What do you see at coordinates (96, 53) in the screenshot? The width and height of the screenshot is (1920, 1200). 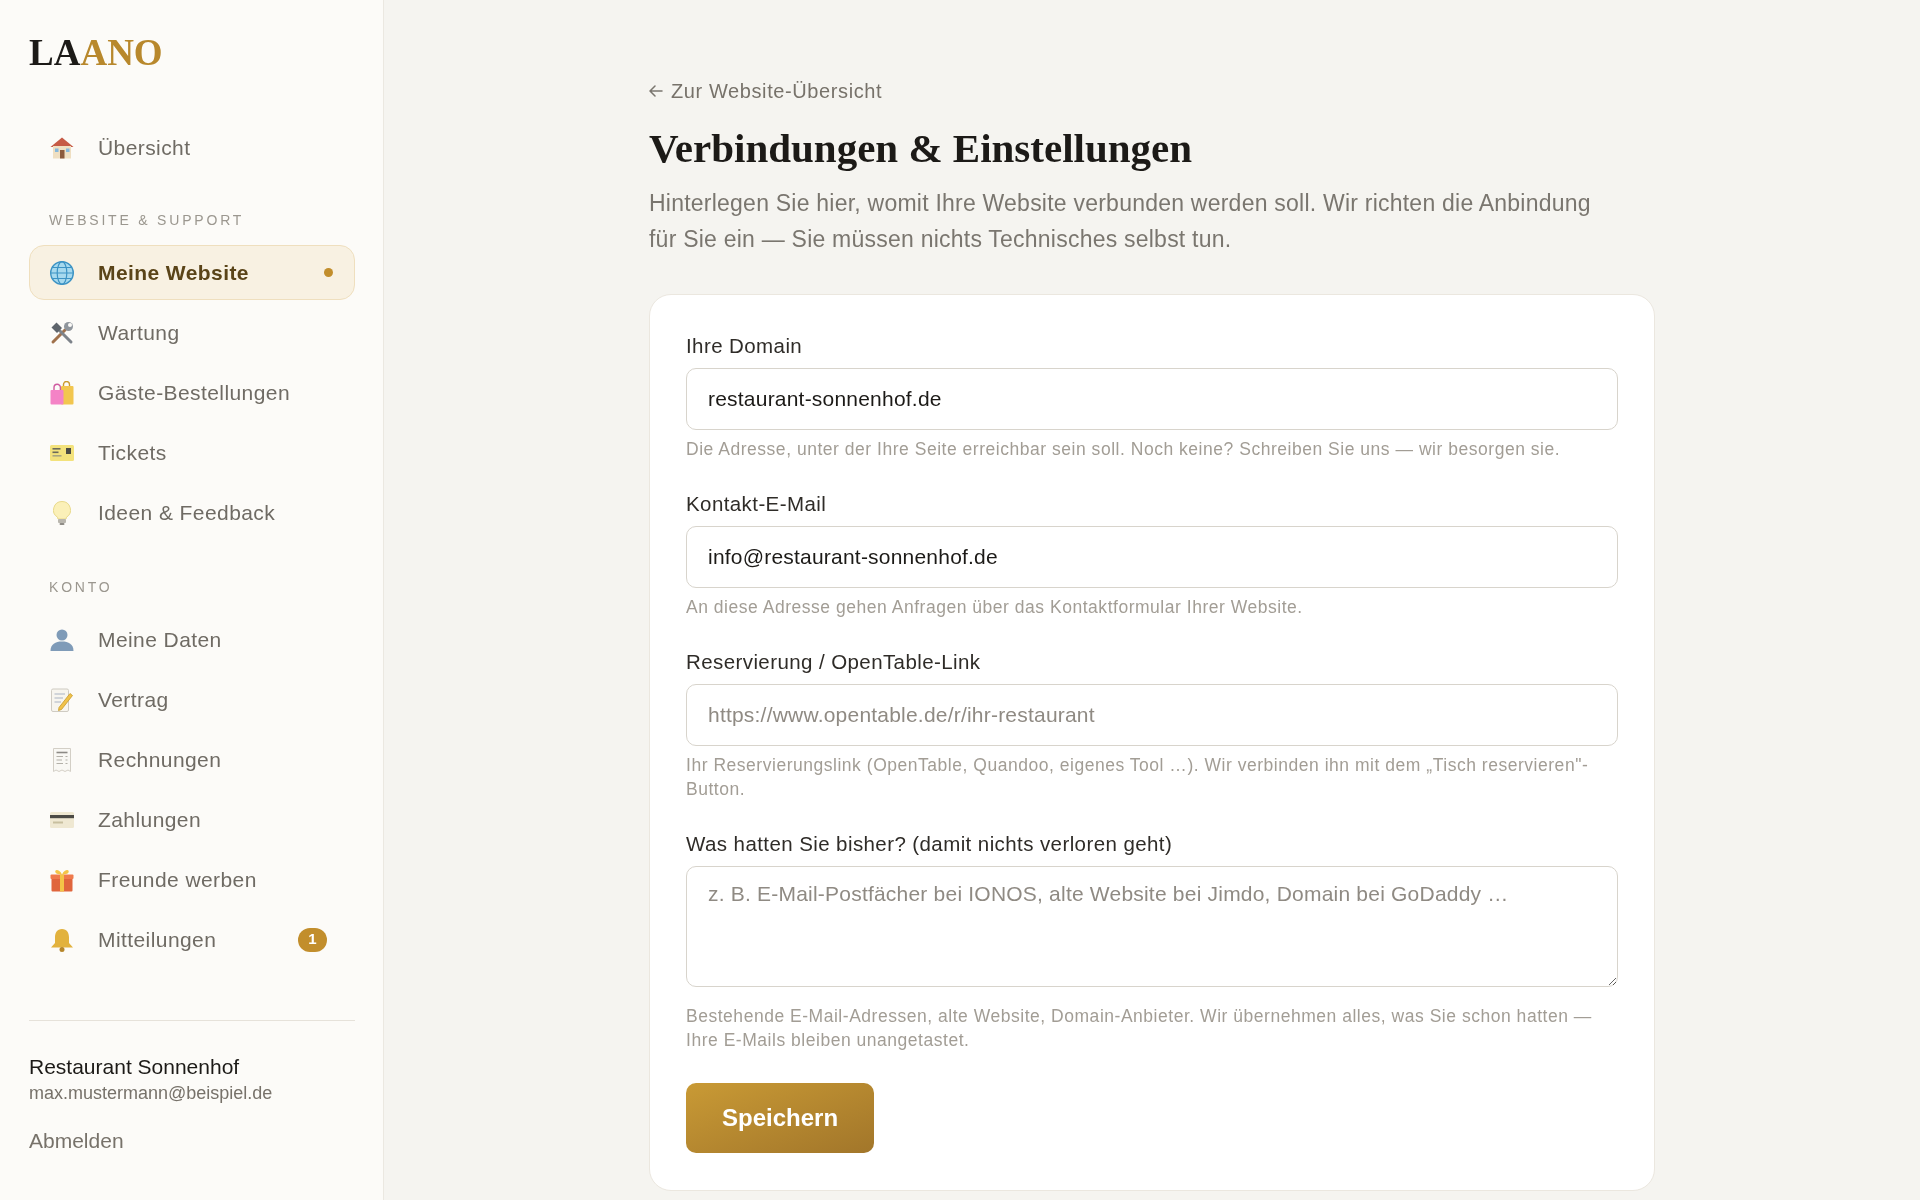 I see `logo: LAANO` at bounding box center [96, 53].